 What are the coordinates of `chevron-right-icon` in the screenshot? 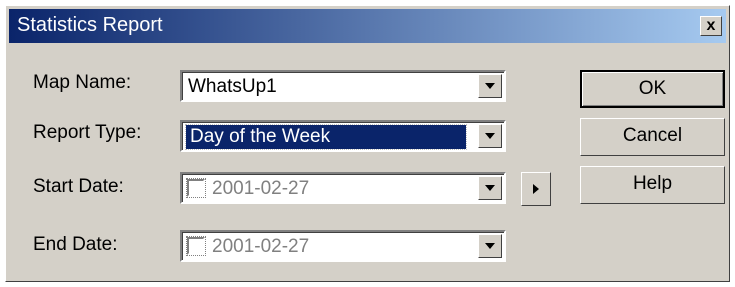 It's located at (536, 189).